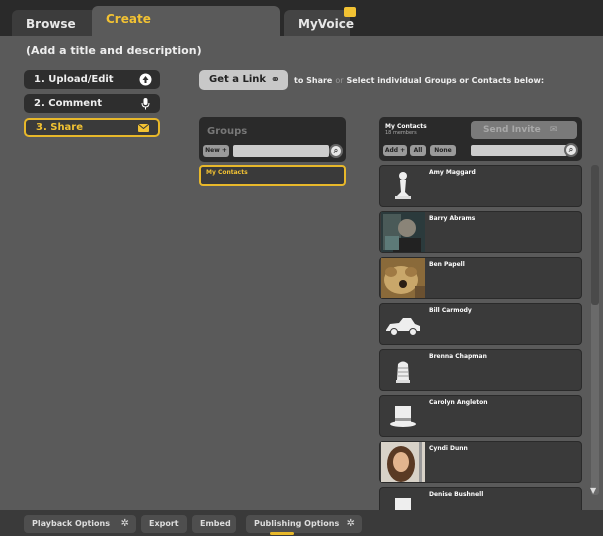  What do you see at coordinates (319, 23) in the screenshot?
I see `tab-myvoice: MyVoice` at bounding box center [319, 23].